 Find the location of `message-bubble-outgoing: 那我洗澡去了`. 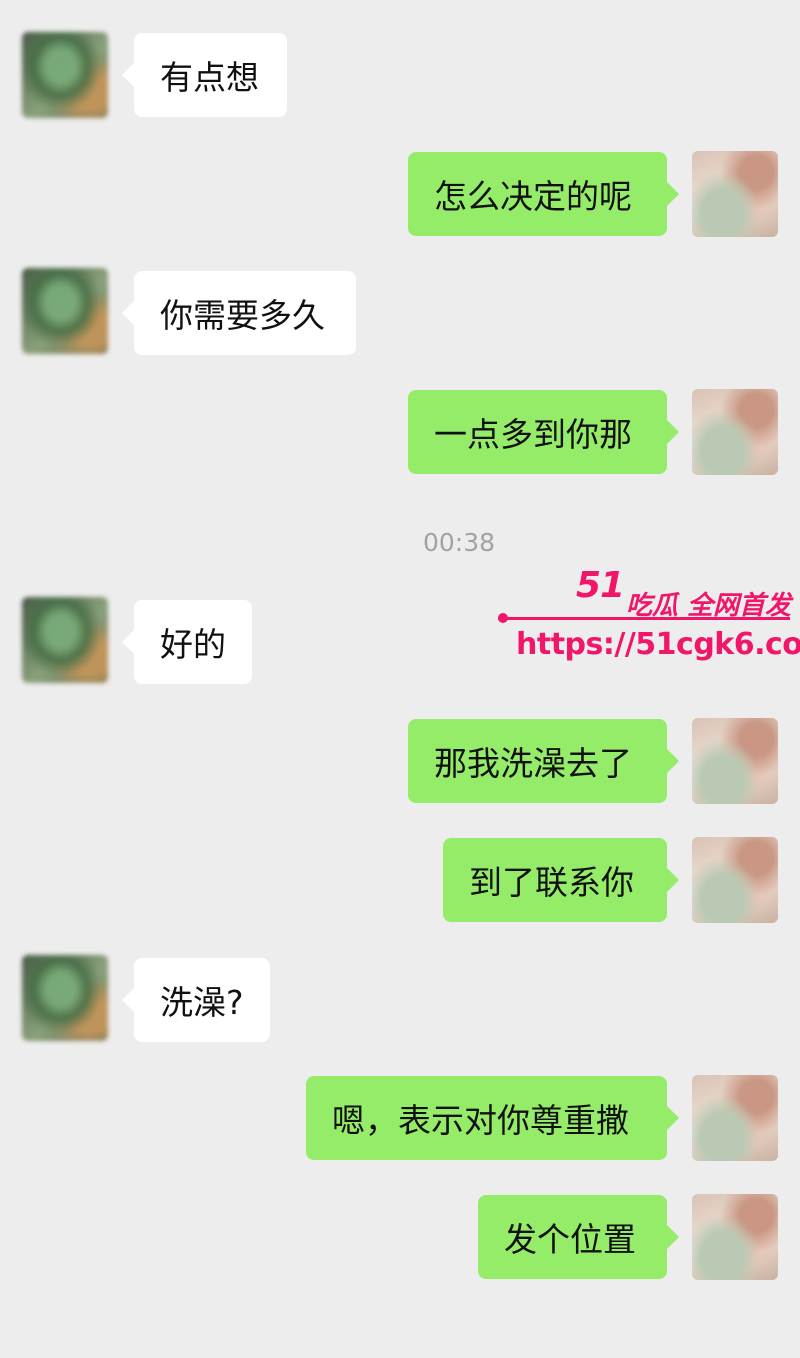

message-bubble-outgoing: 那我洗澡去了 is located at coordinates (543, 761).